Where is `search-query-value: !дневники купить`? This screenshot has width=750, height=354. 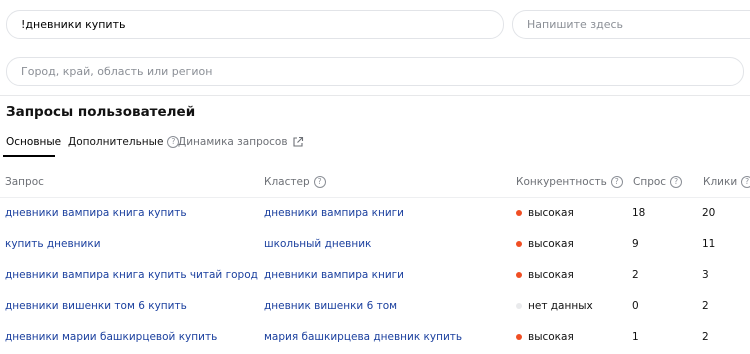
search-query-value: !дневники купить is located at coordinates (73, 24).